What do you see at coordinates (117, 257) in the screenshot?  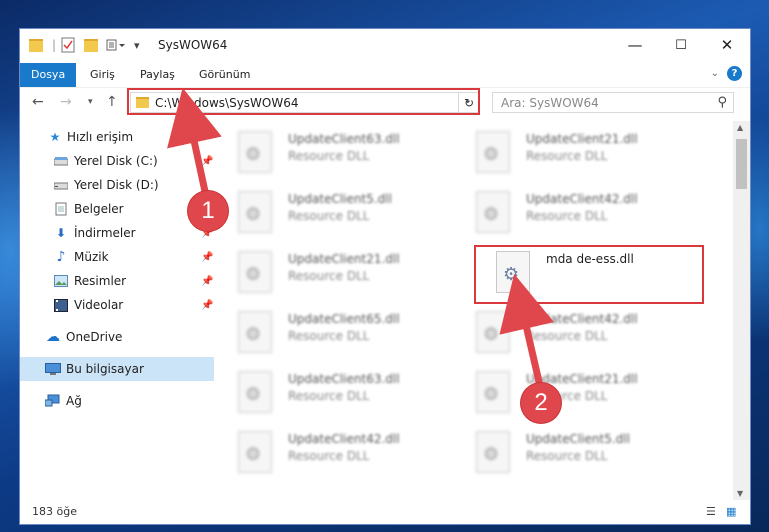 I see `sidebar-item-music: ♪ Müzik 📌` at bounding box center [117, 257].